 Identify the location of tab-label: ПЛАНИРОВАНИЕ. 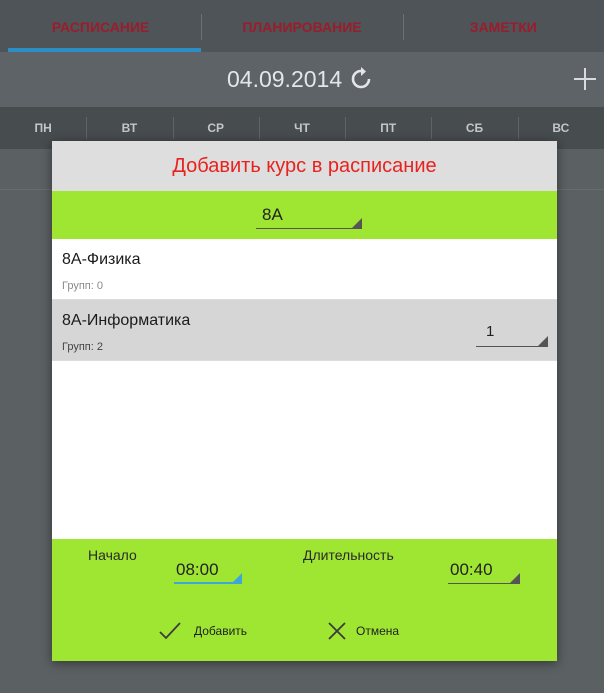
(302, 27).